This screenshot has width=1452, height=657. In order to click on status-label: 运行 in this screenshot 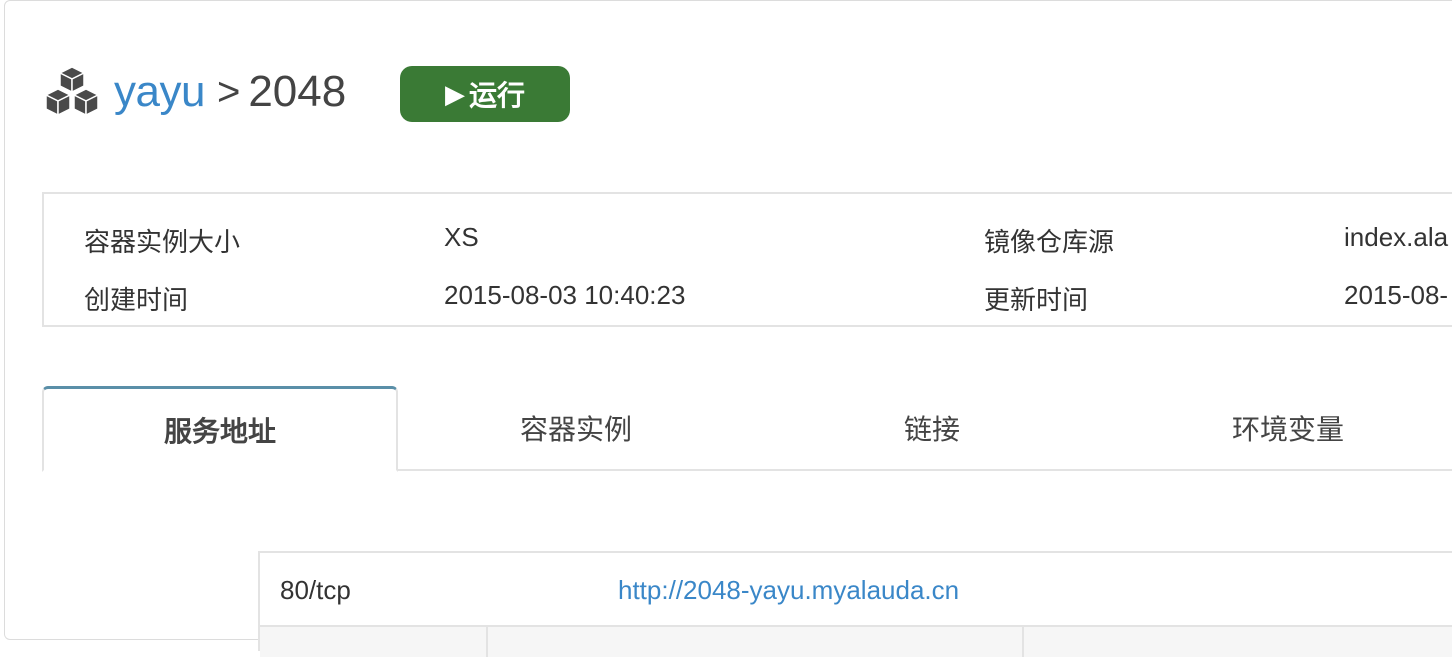, I will do `click(496, 95)`.